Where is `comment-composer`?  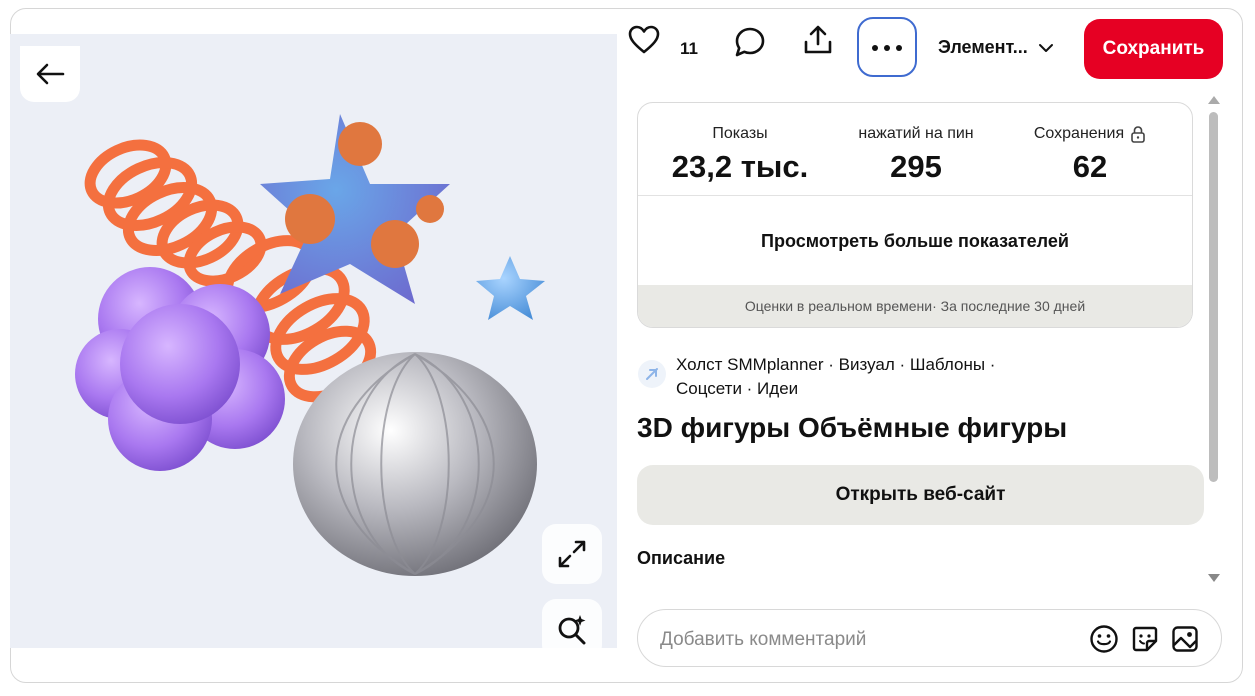
comment-composer is located at coordinates (929, 638).